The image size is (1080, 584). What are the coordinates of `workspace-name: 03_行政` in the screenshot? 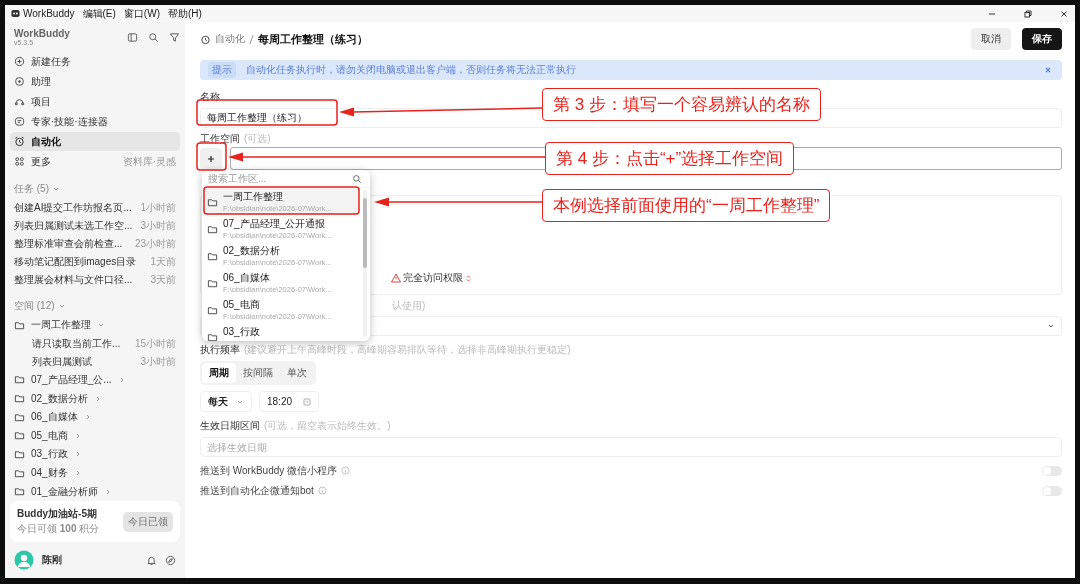 It's located at (241, 332).